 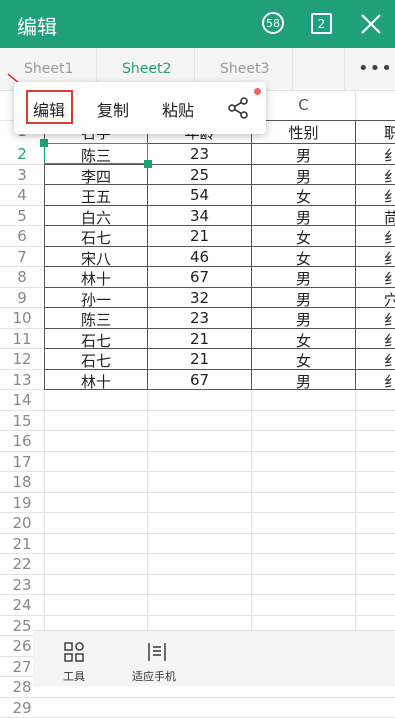 What do you see at coordinates (321, 23) in the screenshot?
I see `window-count-icon: 2` at bounding box center [321, 23].